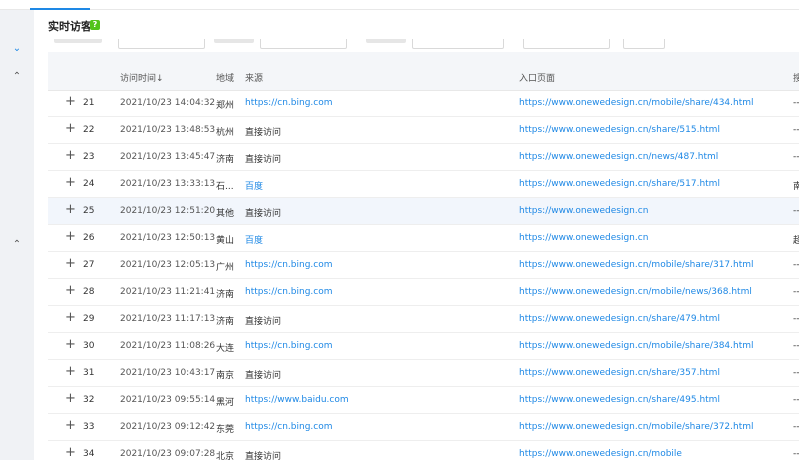  I want to click on visit-time: 2021/10/23 11:08:26, so click(168, 346).